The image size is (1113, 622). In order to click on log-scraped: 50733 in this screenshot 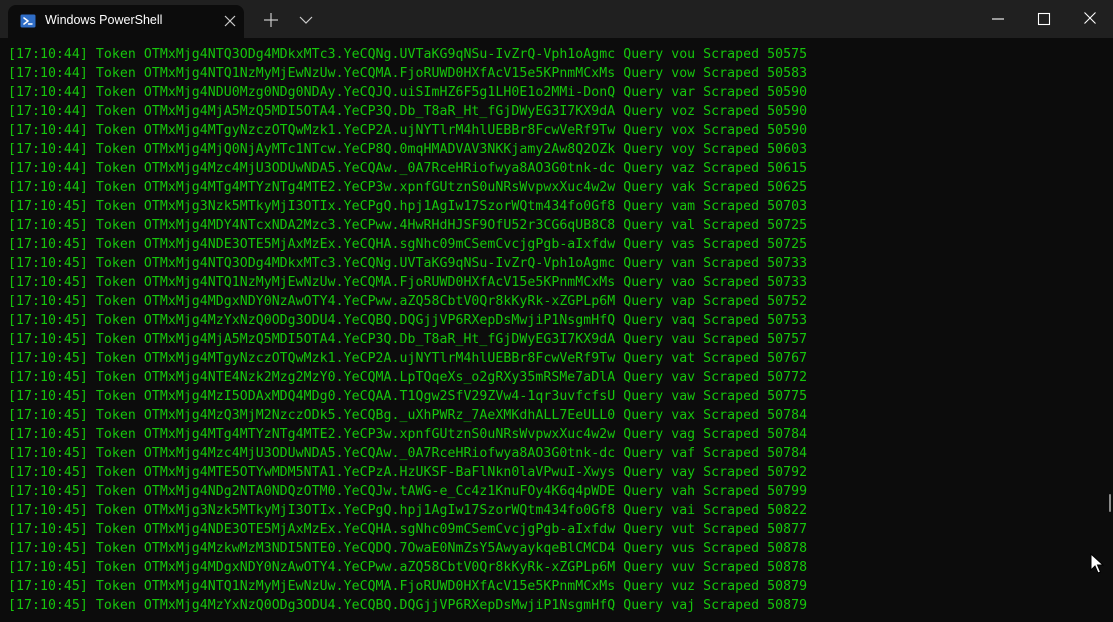, I will do `click(787, 263)`.